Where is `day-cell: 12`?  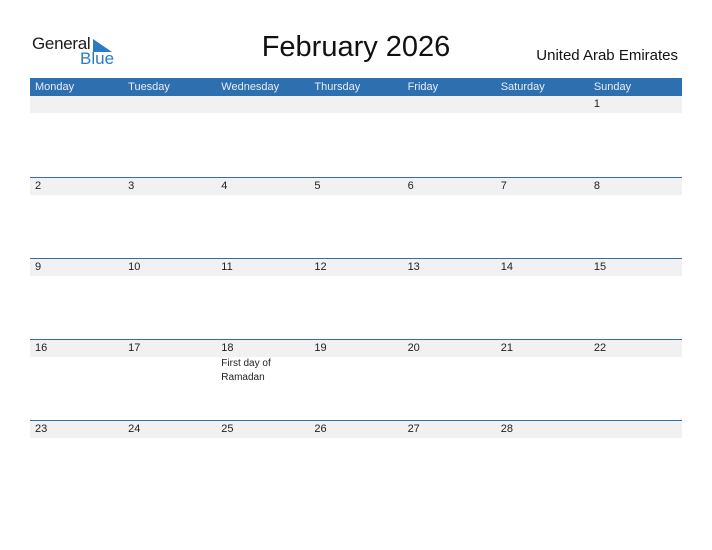 day-cell: 12 is located at coordinates (355, 299).